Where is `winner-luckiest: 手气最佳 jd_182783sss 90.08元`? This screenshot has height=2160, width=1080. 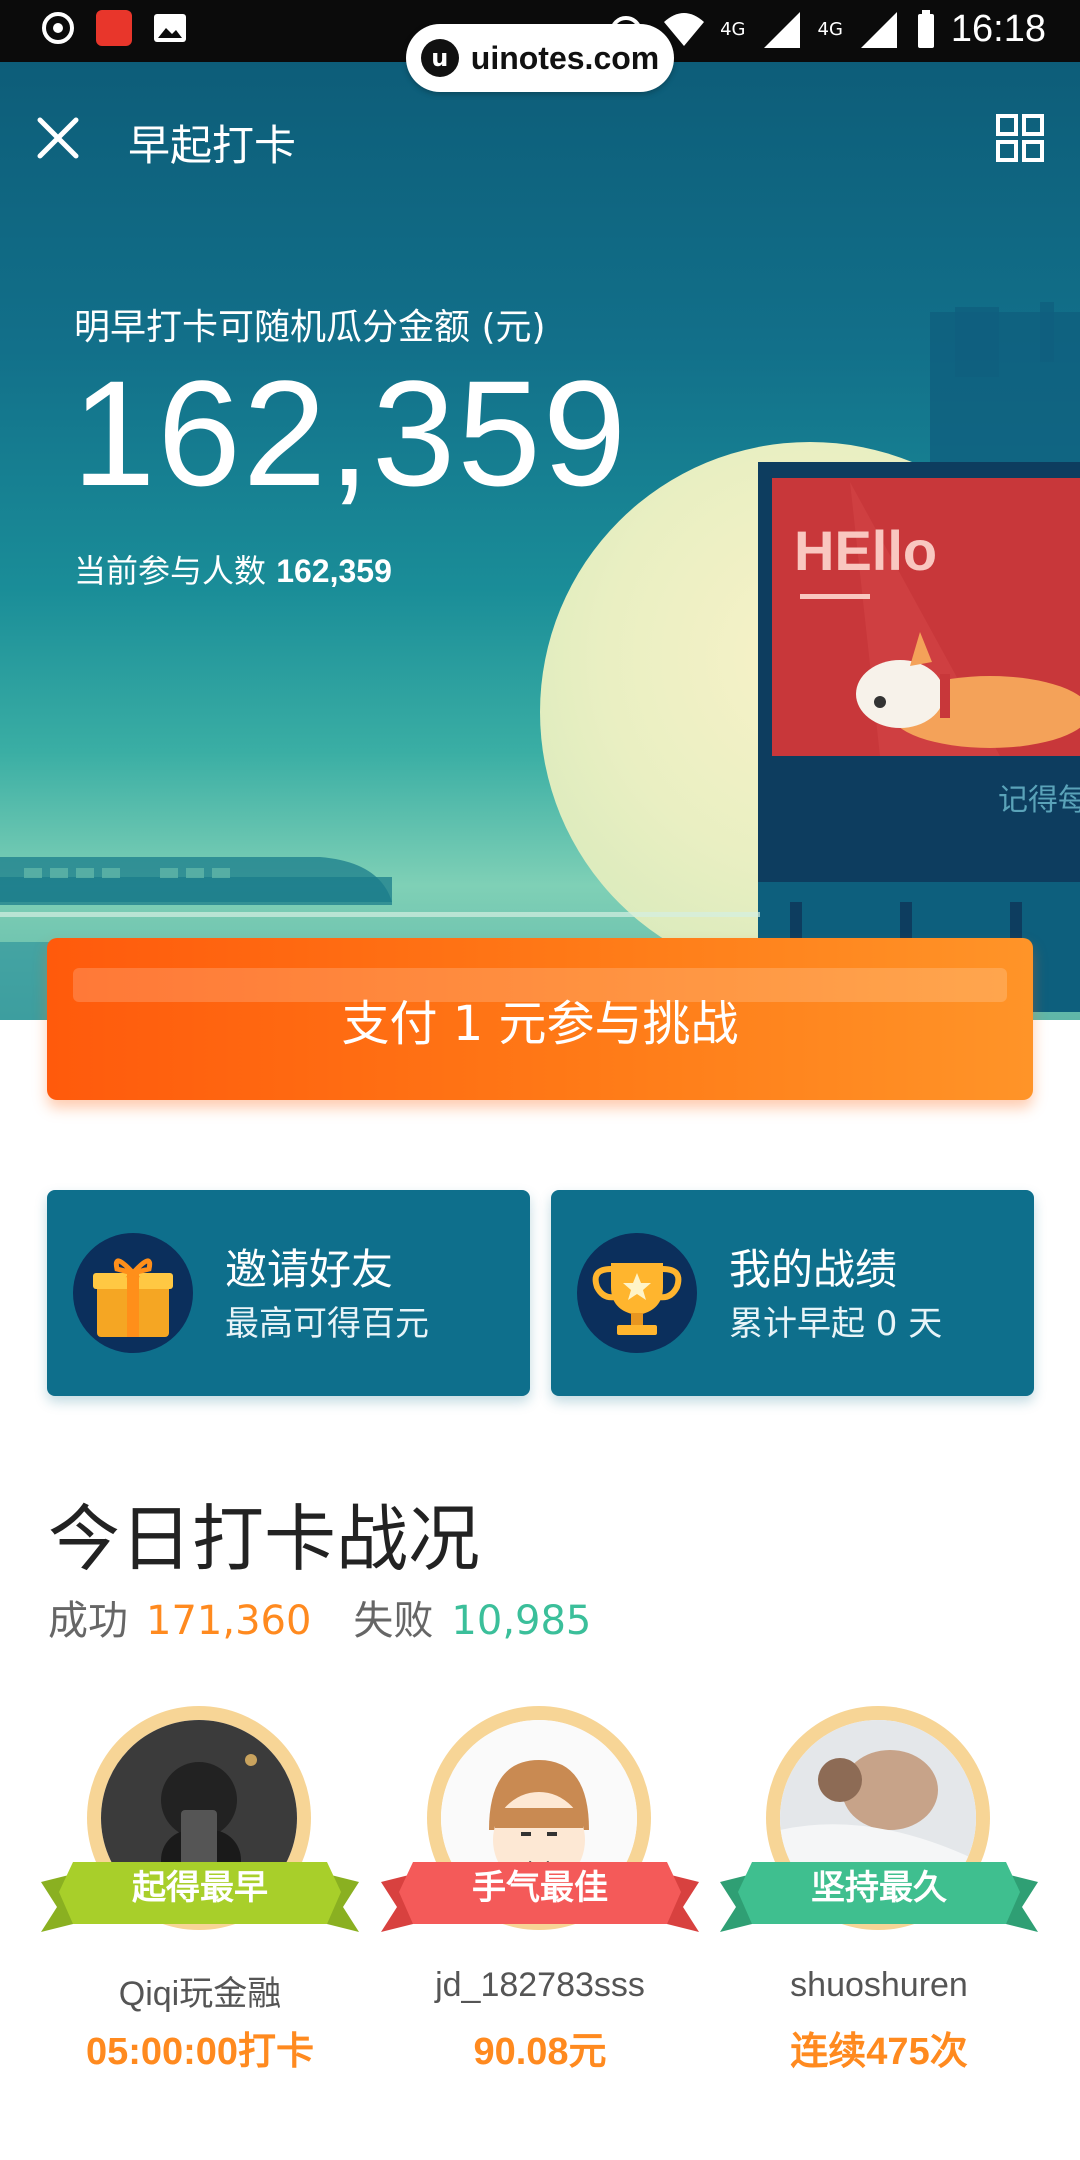 winner-luckiest: 手气最佳 jd_182783sss 90.08元 is located at coordinates (540, 1890).